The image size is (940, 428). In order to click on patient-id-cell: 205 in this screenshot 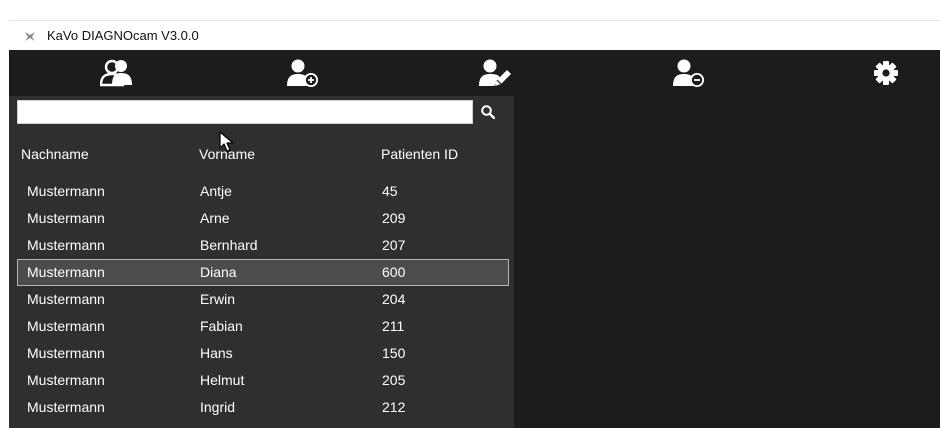, I will do `click(394, 380)`.